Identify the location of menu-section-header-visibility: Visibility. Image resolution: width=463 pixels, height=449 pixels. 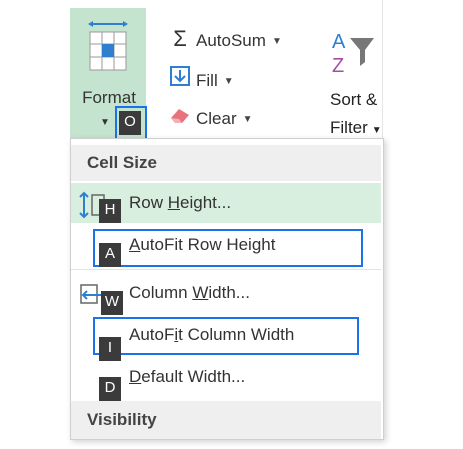
(226, 420).